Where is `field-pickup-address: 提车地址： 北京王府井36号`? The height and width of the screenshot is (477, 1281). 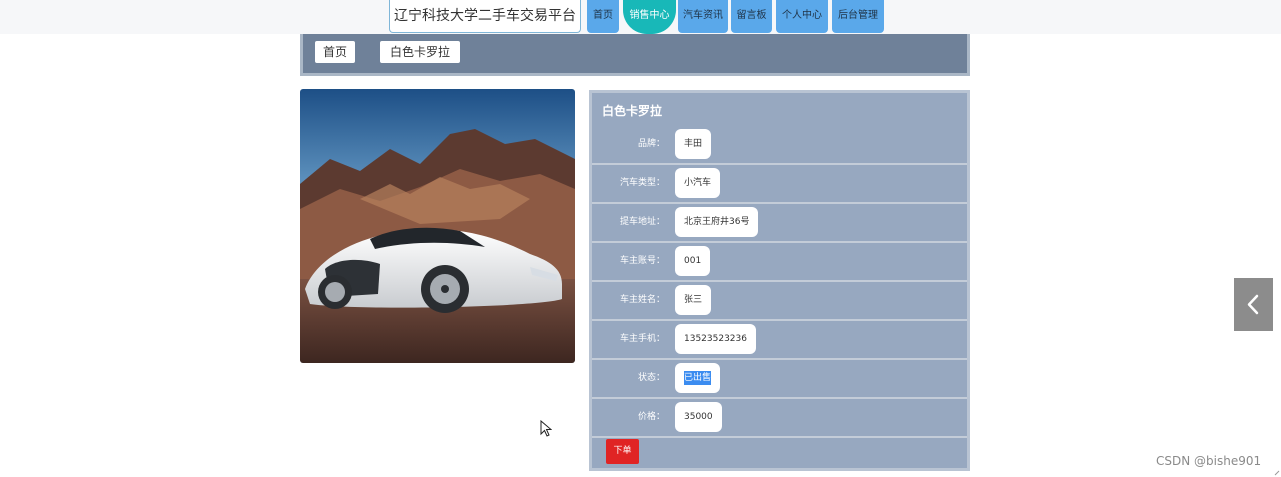
field-pickup-address: 提车地址： 北京王府井36号 is located at coordinates (779, 223).